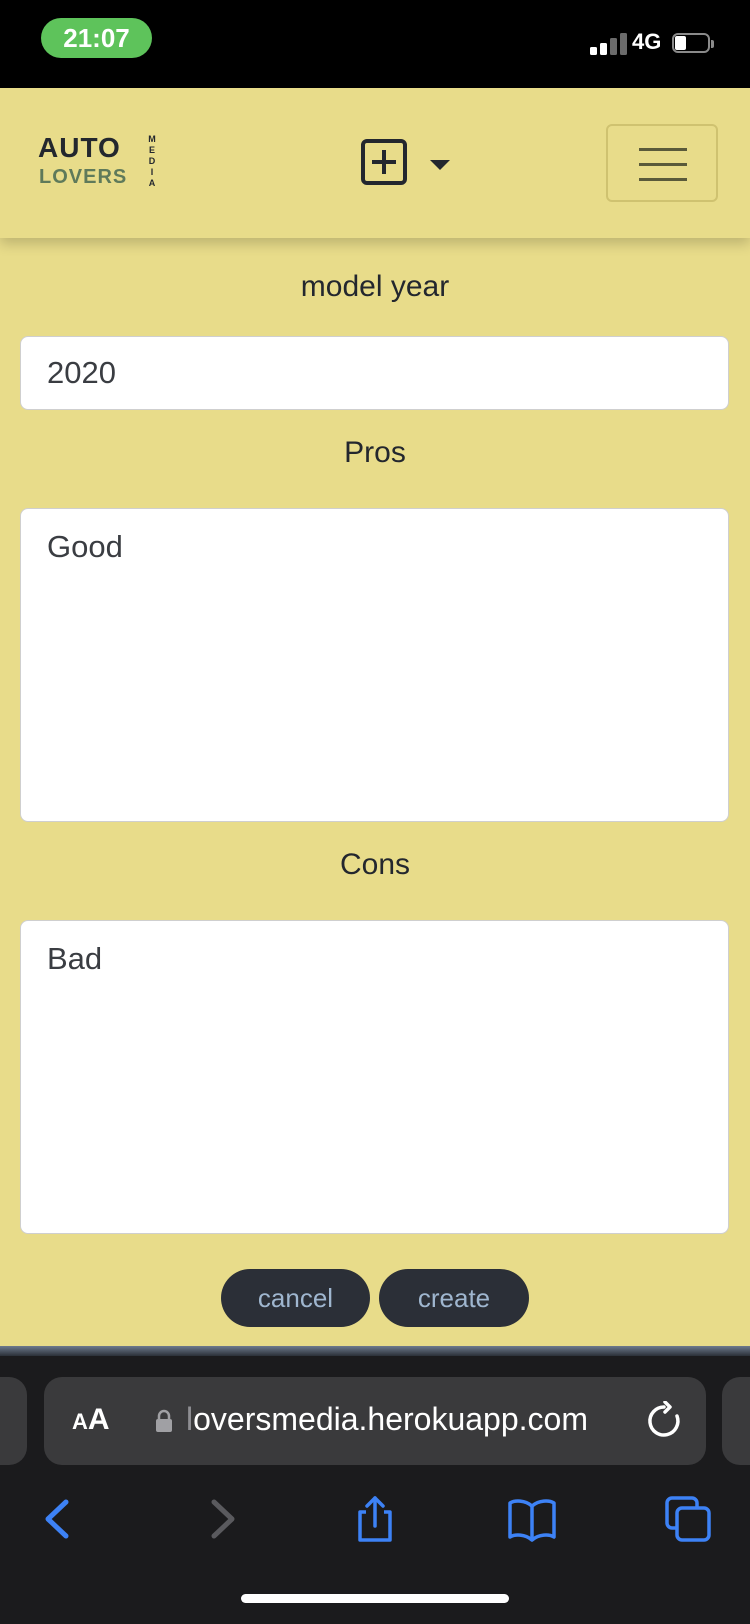  Describe the element at coordinates (152, 161) in the screenshot. I see `logo-side-text: MEDIA` at that location.